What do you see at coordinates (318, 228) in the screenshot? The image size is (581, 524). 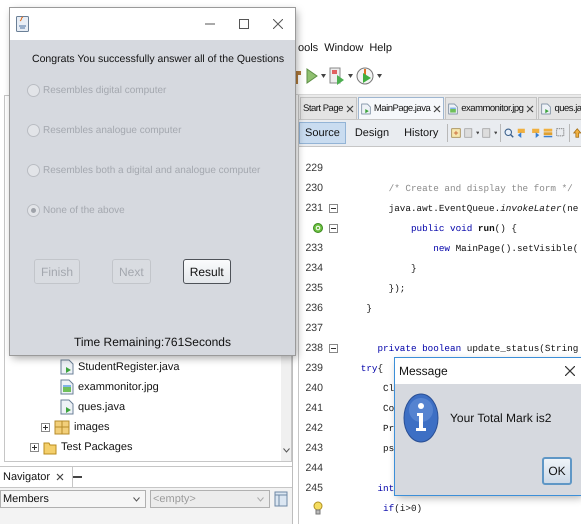 I see `override-marker-icon` at bounding box center [318, 228].